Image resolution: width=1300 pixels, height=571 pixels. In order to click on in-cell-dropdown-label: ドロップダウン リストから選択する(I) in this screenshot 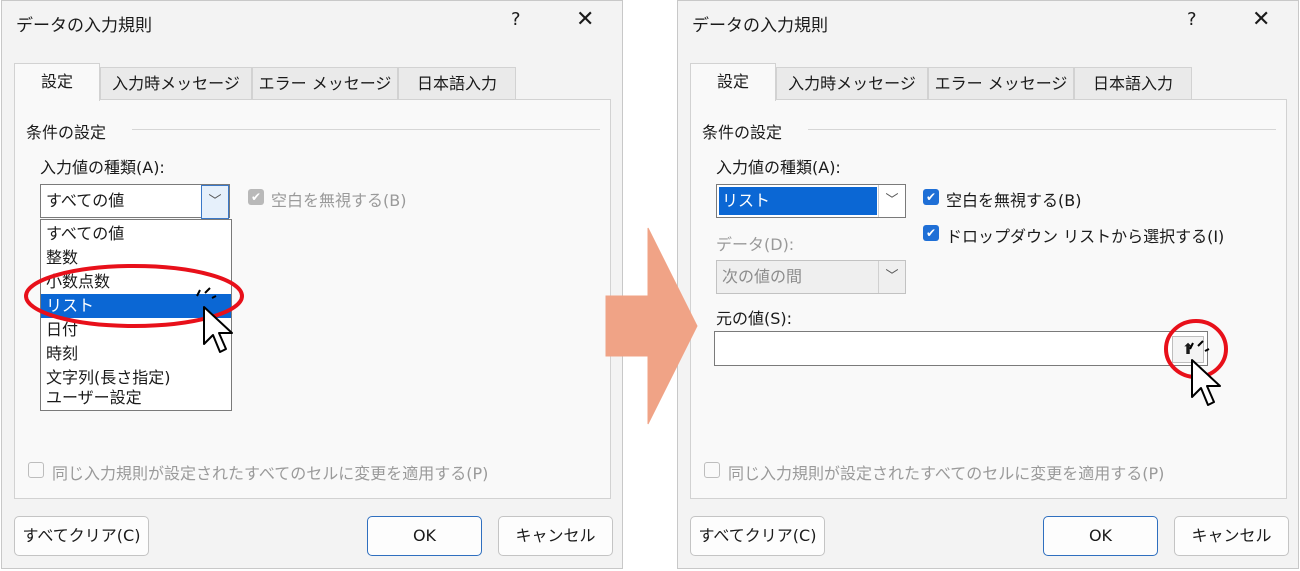, I will do `click(1085, 236)`.